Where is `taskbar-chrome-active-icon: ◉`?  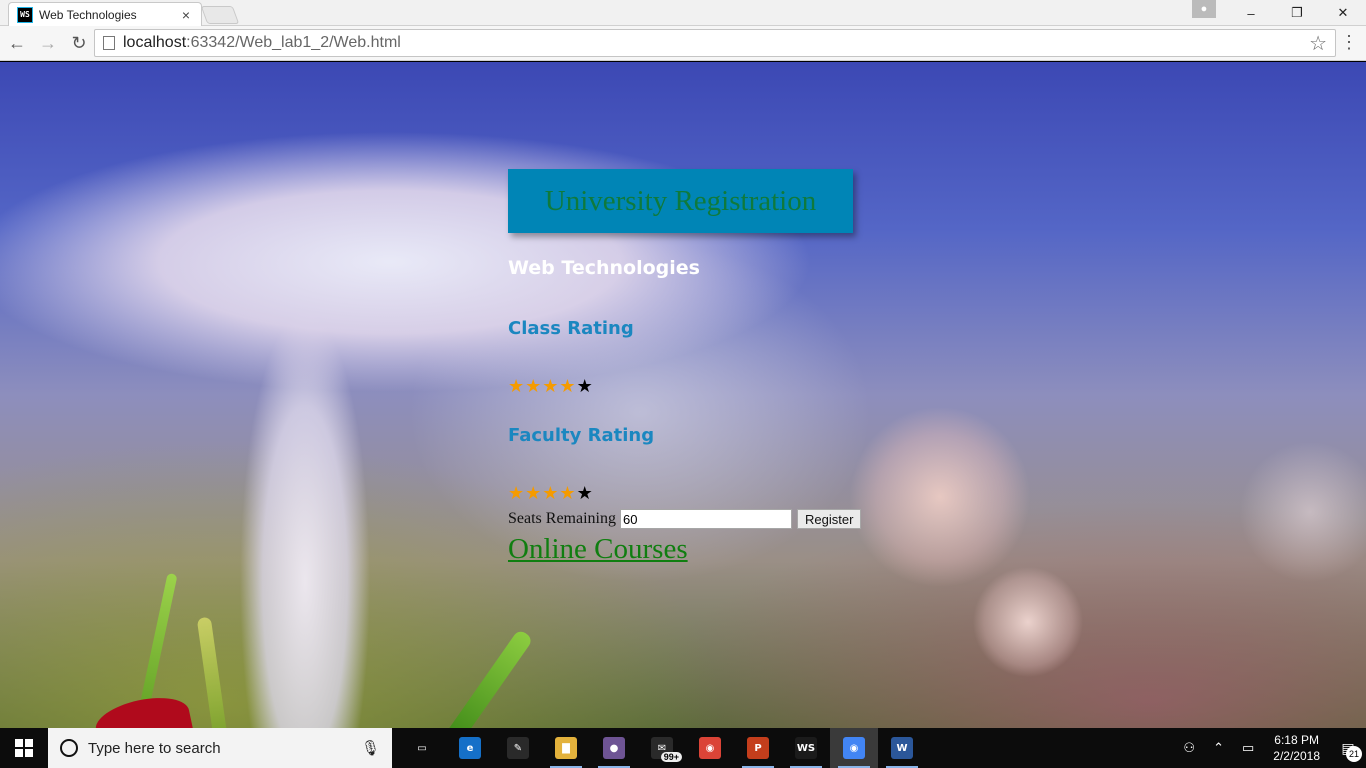 taskbar-chrome-active-icon: ◉ is located at coordinates (854, 748).